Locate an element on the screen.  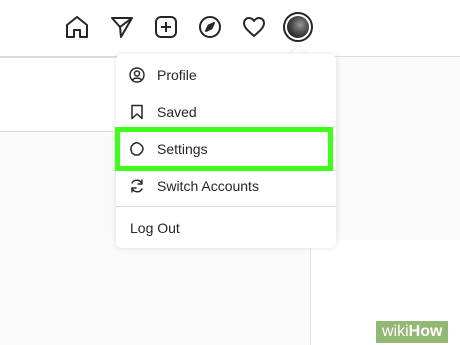
activity-heart-icon is located at coordinates (254, 27).